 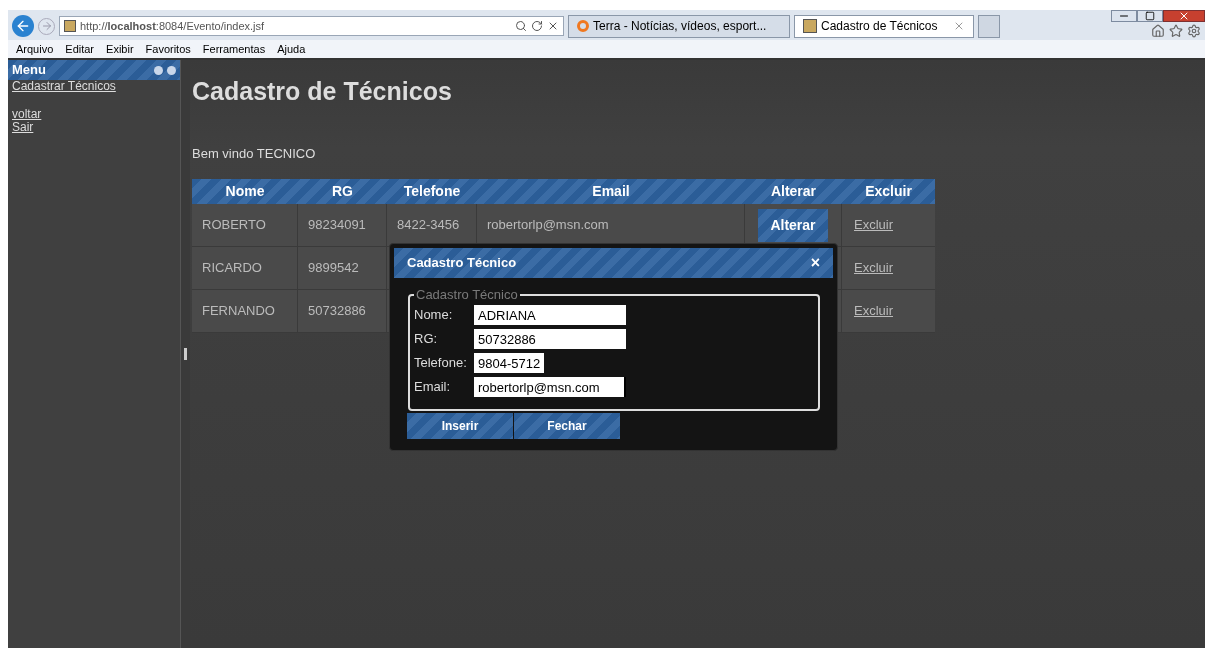 I want to click on star-icon, so click(x=1176, y=31).